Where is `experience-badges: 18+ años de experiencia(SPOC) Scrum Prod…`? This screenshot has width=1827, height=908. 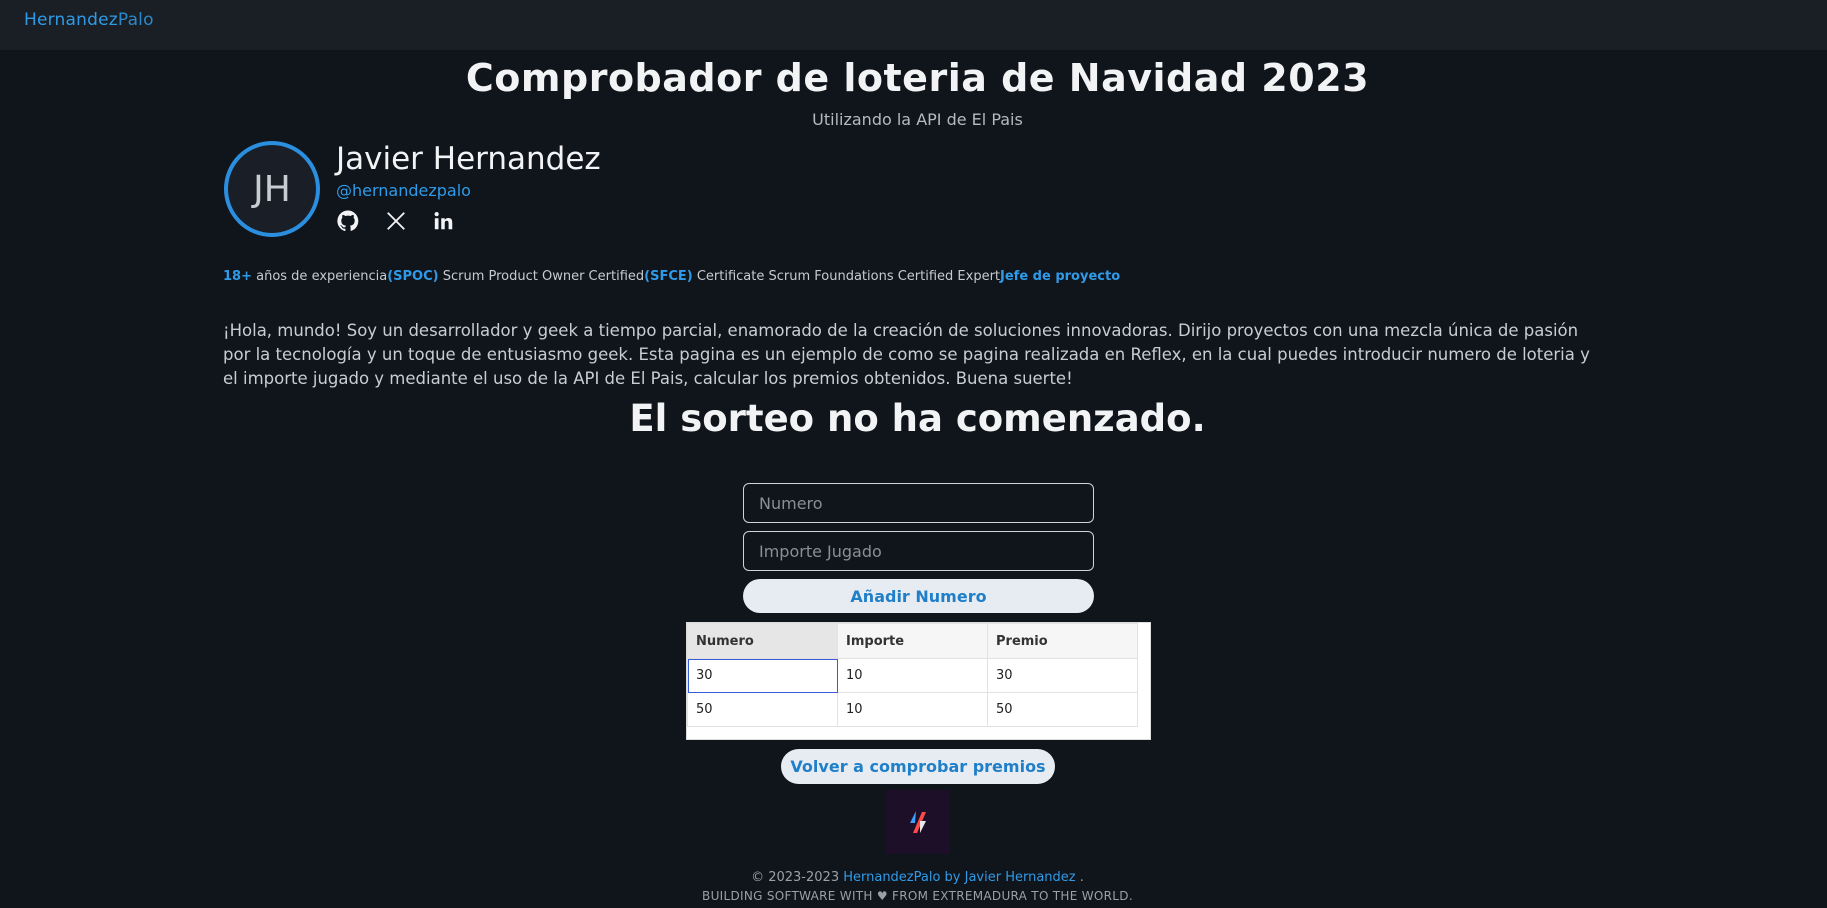
experience-badges: 18+ años de experiencia(SPOC) Scrum Prod… is located at coordinates (671, 276).